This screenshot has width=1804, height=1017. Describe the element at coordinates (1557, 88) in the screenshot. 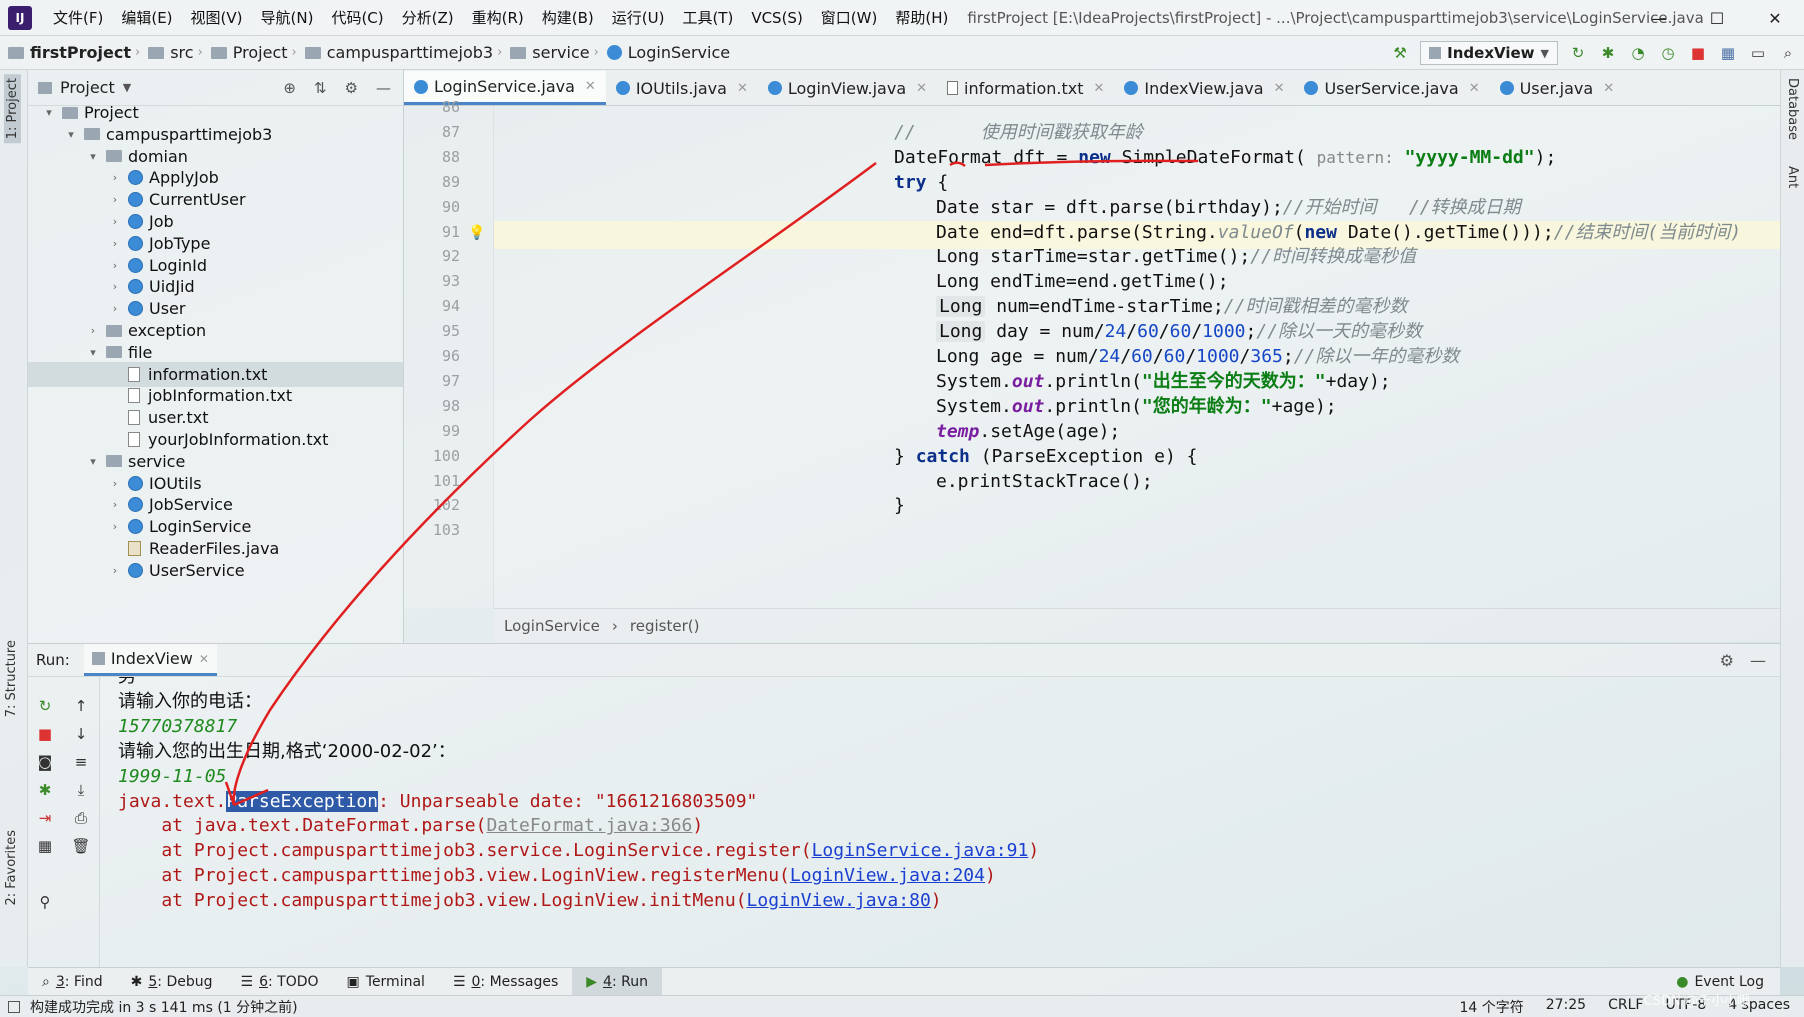

I see `editor-tab: User.java ✕` at that location.